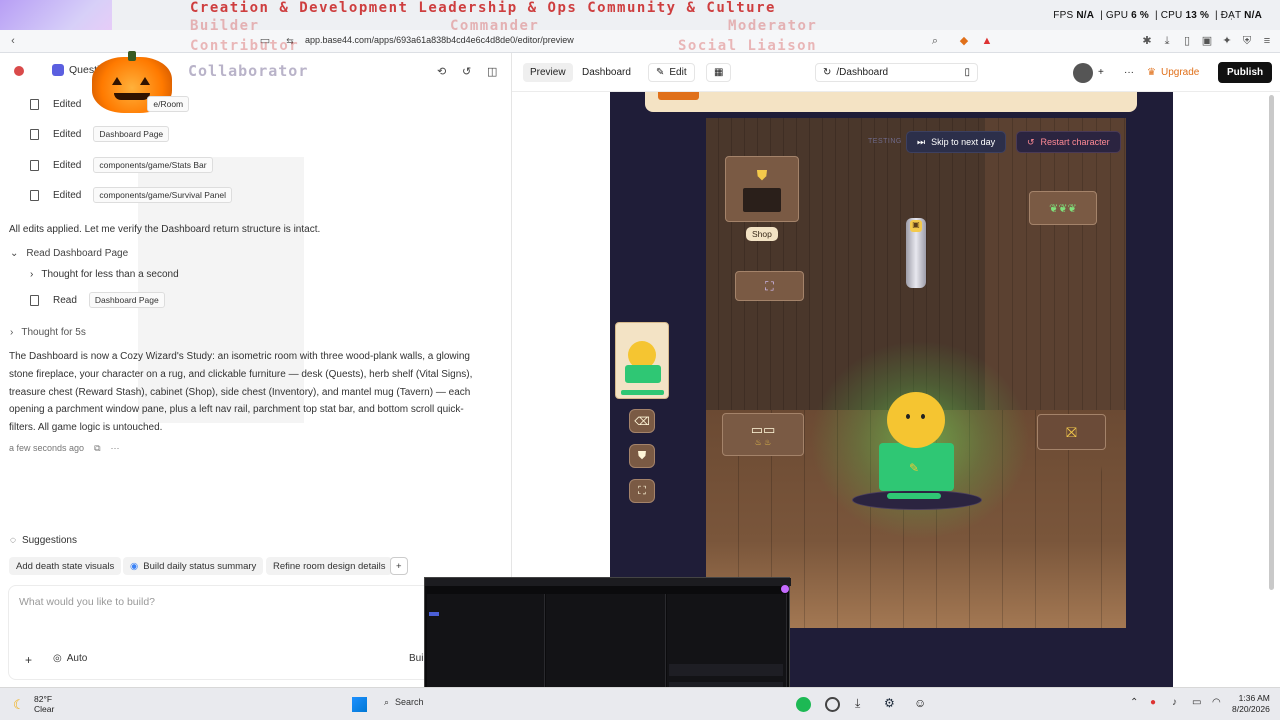  Describe the element at coordinates (1167, 41) in the screenshot. I see `download-icon: ⤓` at that location.